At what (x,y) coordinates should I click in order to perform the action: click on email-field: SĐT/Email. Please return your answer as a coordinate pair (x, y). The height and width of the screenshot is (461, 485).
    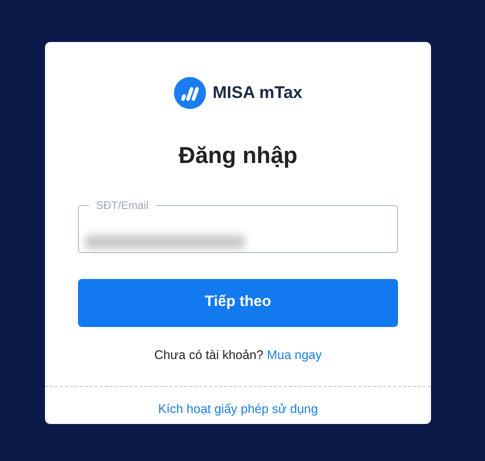
    Looking at the image, I should click on (238, 225).